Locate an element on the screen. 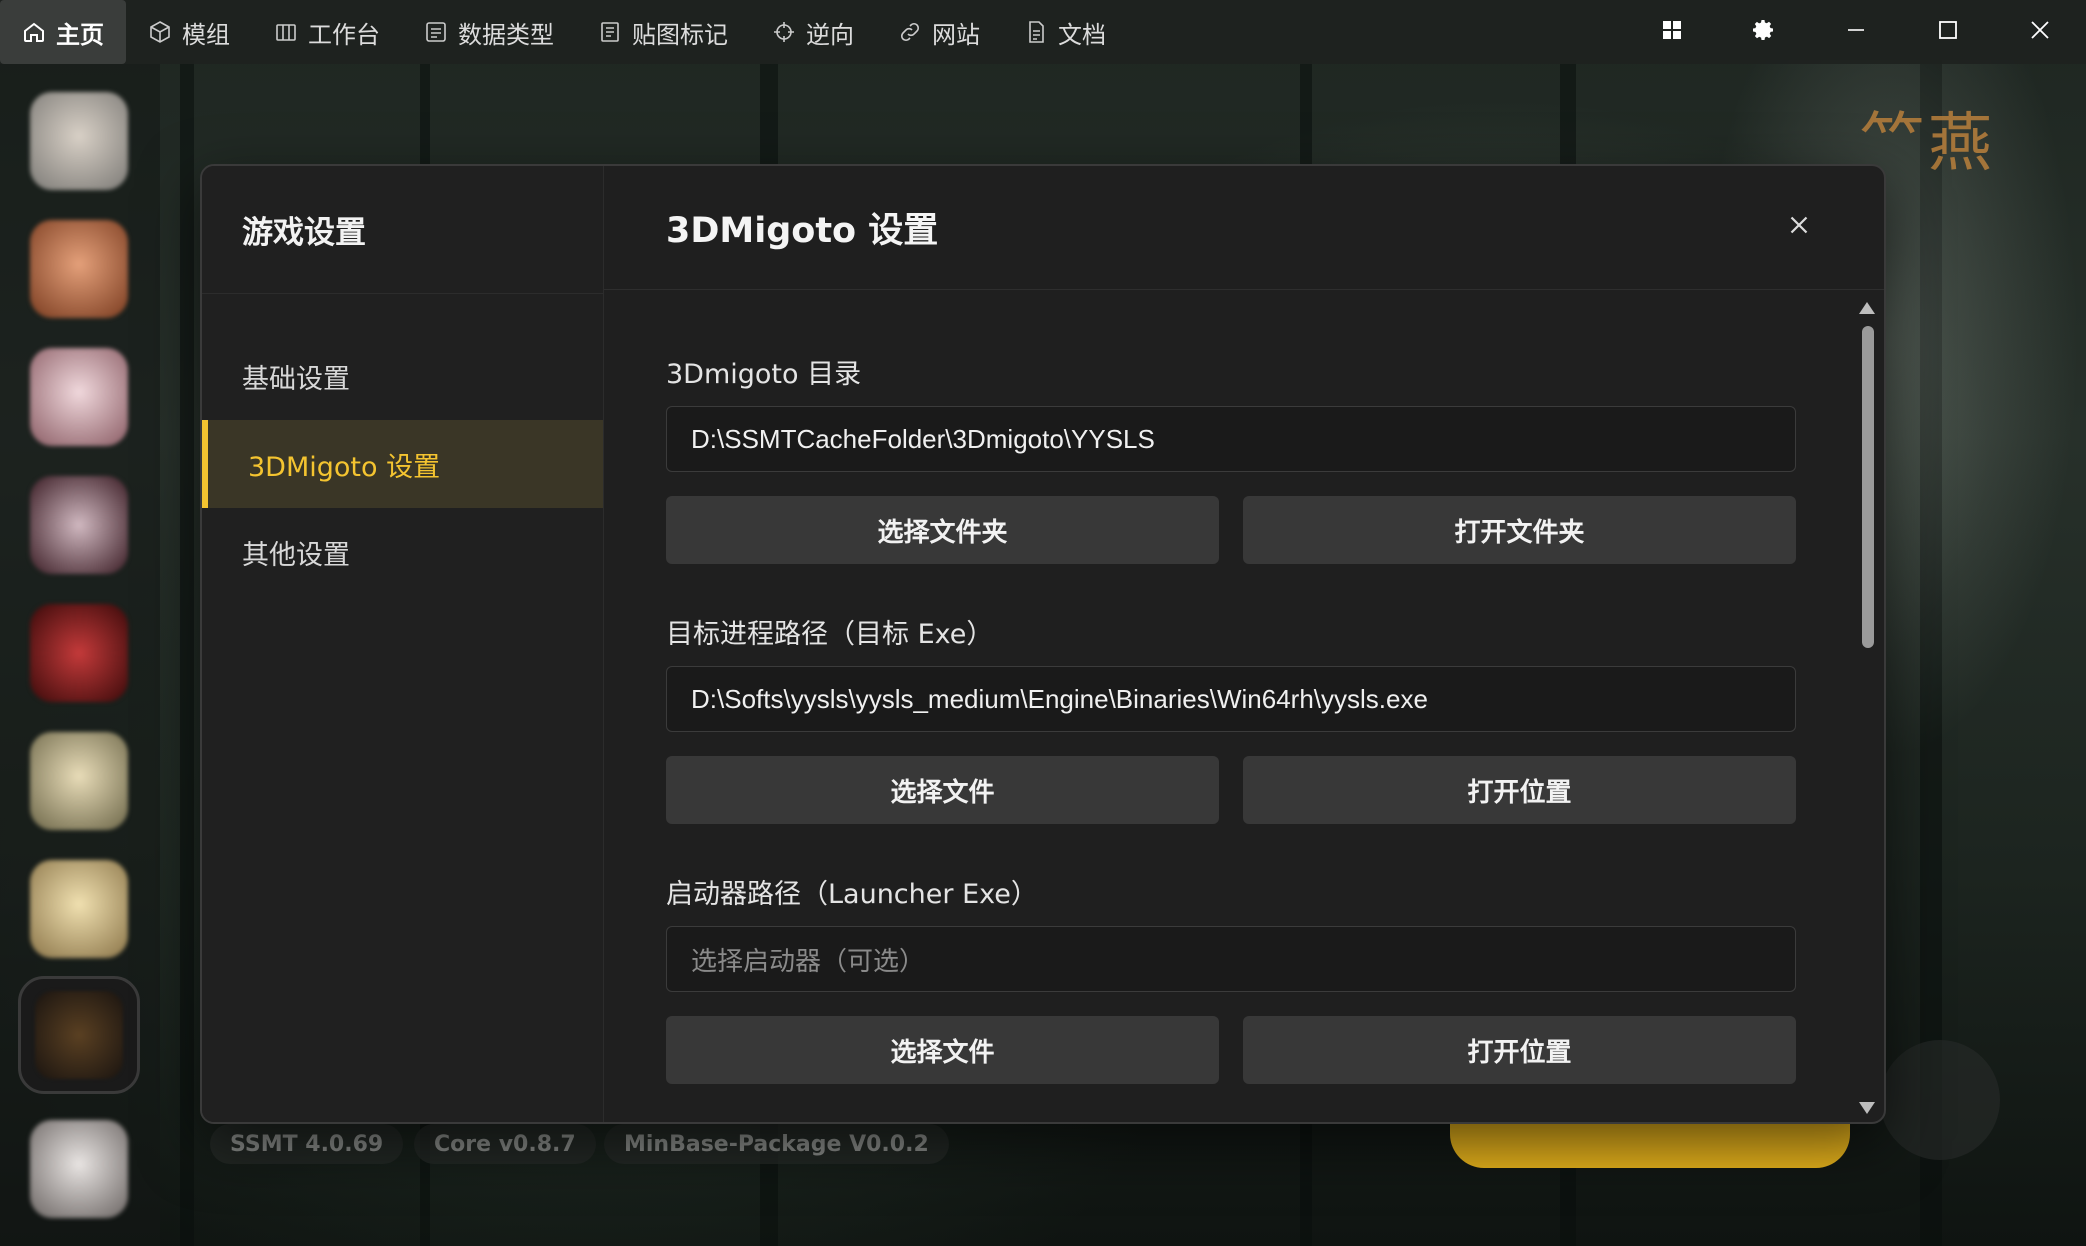 The image size is (2086, 1246). tab-texture-marks: 贴图标记 is located at coordinates (663, 32).